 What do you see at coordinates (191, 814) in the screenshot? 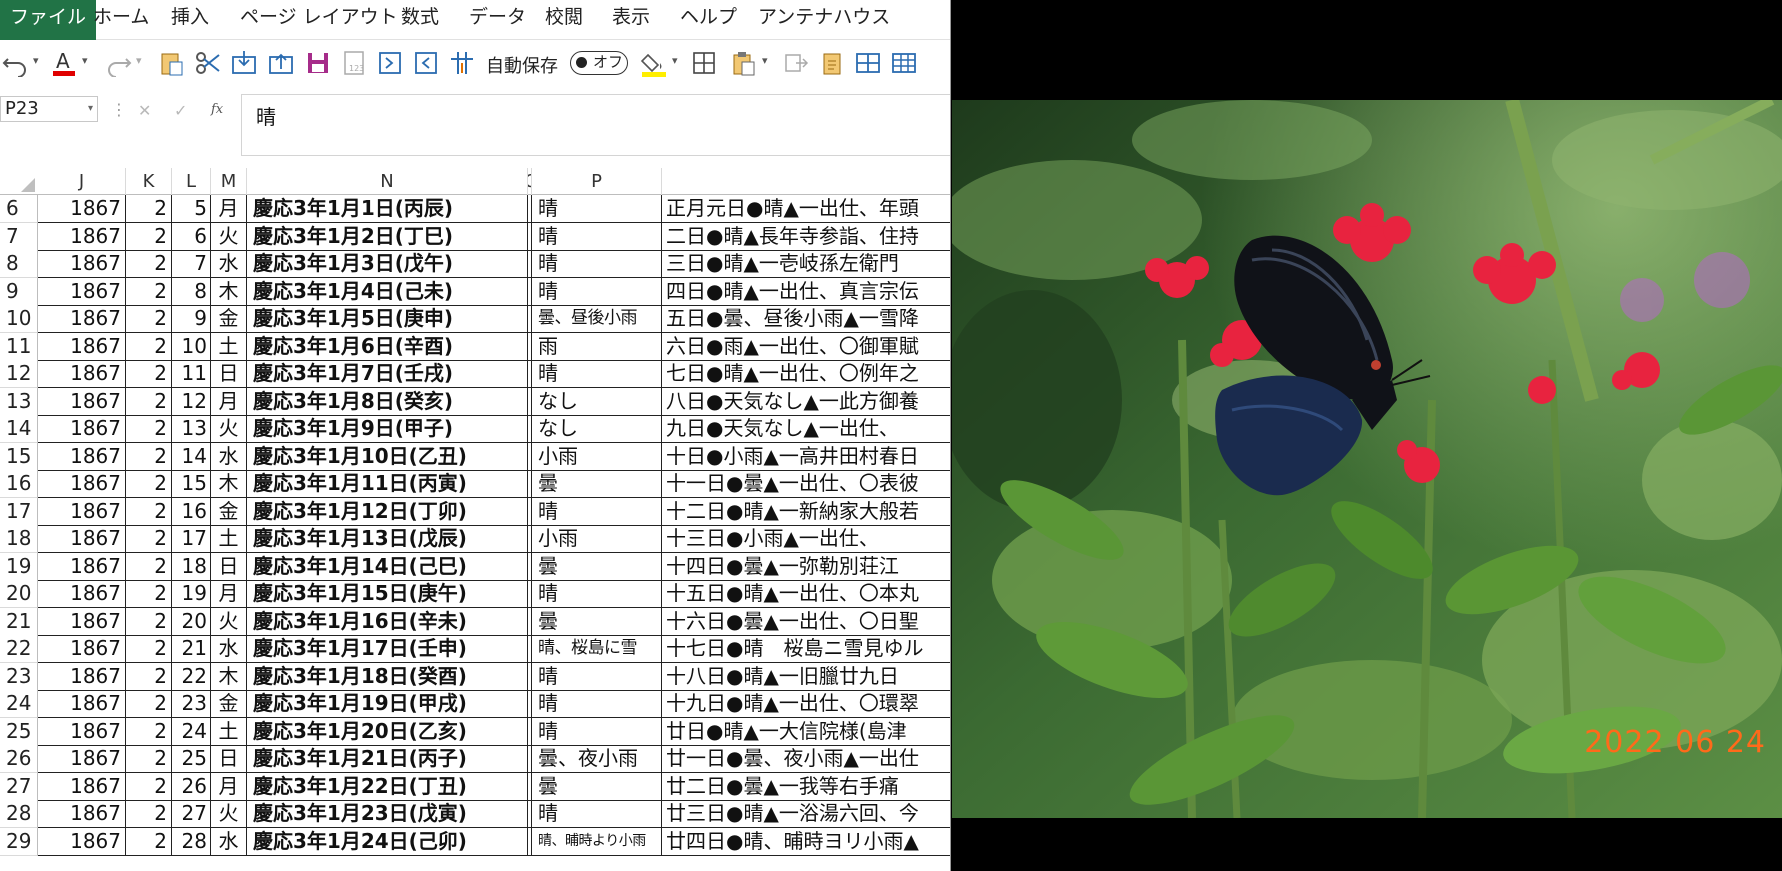
I see `cell-day: 27` at bounding box center [191, 814].